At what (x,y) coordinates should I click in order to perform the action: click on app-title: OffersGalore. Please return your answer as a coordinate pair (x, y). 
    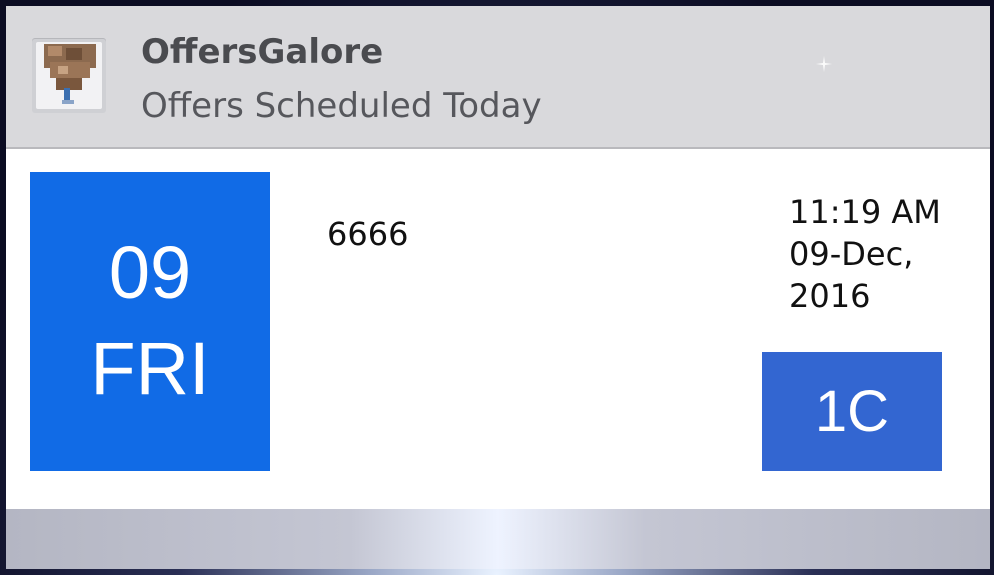
    Looking at the image, I should click on (262, 52).